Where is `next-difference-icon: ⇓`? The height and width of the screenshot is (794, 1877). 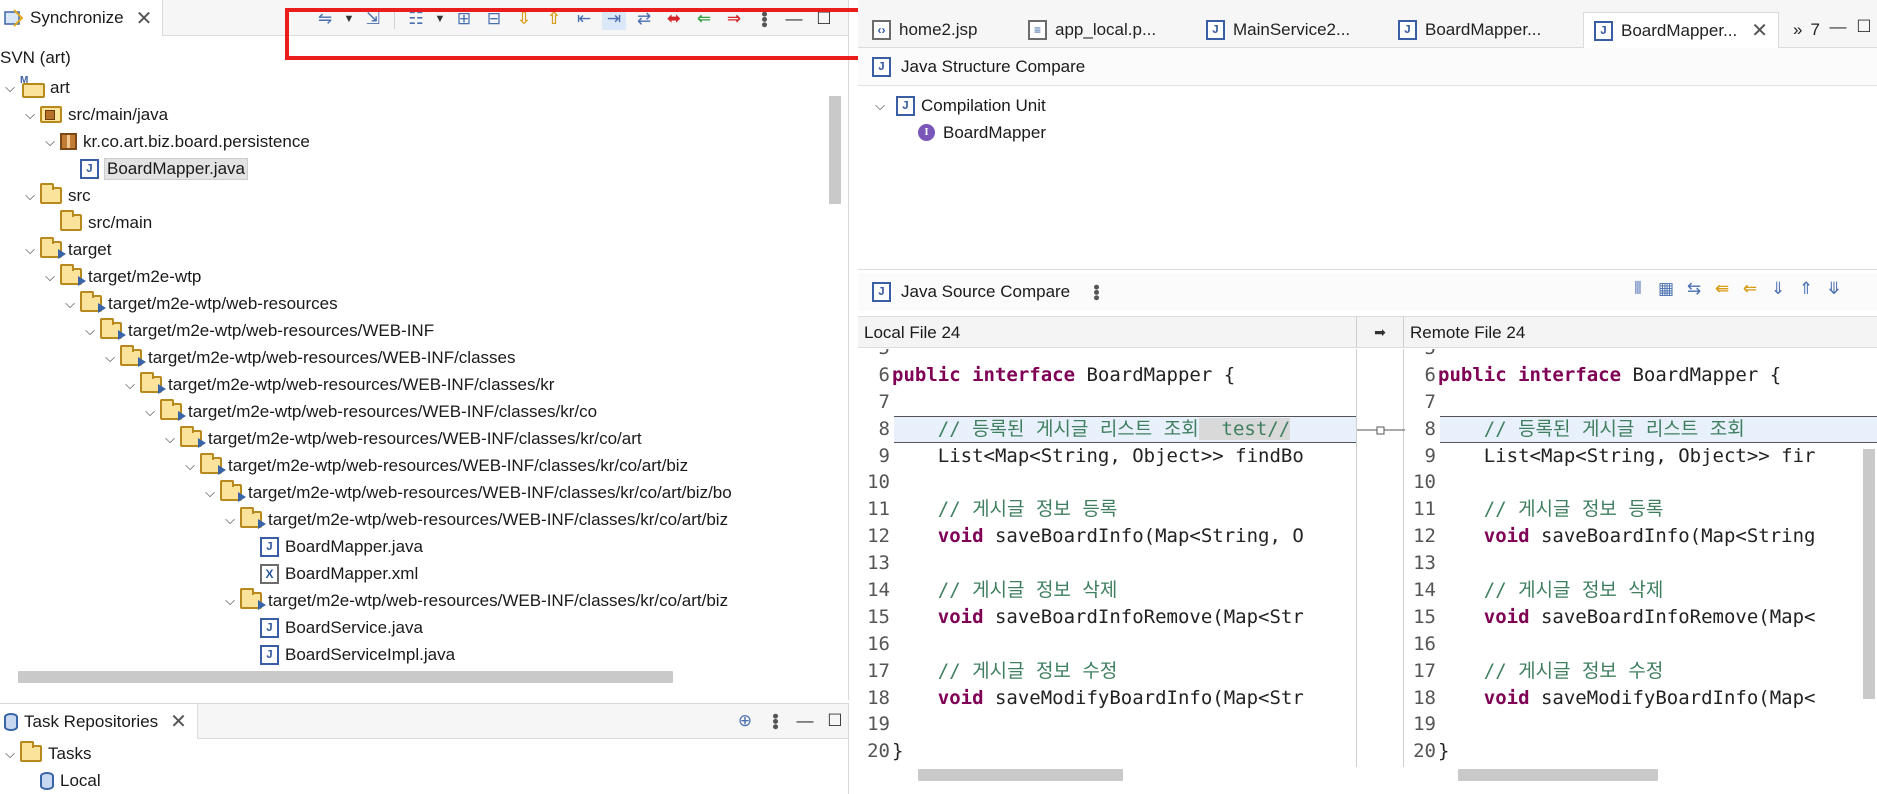
next-difference-icon: ⇓ is located at coordinates (1778, 289).